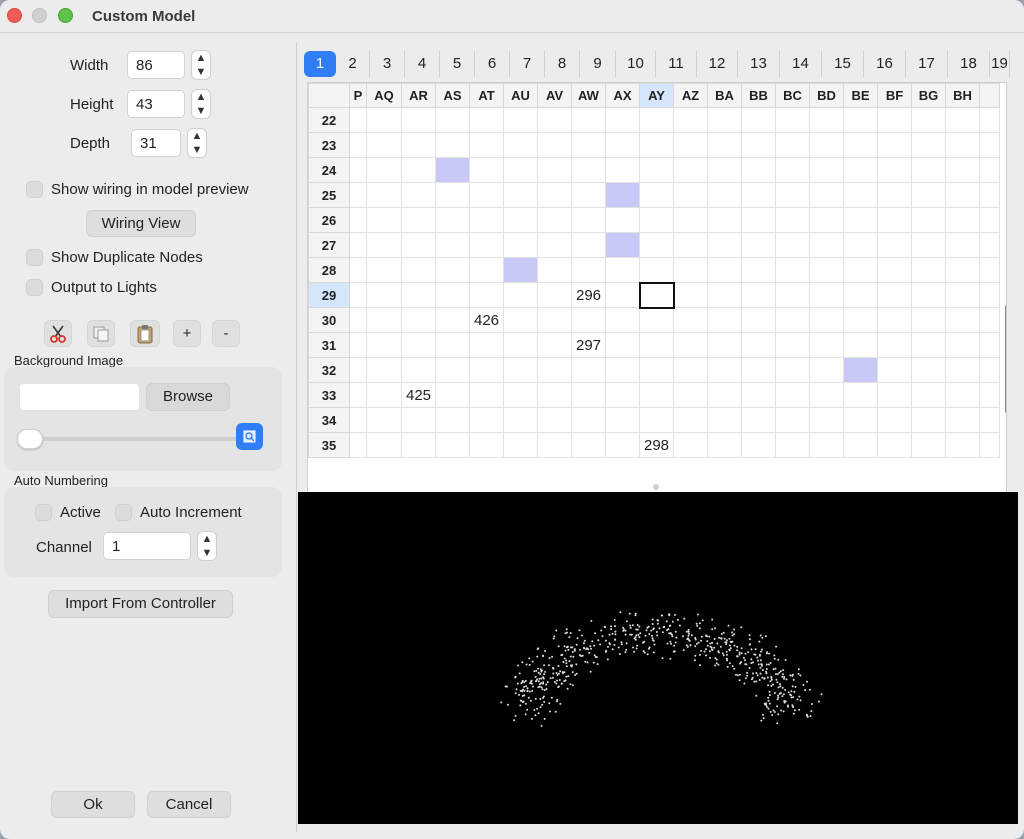  What do you see at coordinates (554, 95) in the screenshot?
I see `column-header: AV` at bounding box center [554, 95].